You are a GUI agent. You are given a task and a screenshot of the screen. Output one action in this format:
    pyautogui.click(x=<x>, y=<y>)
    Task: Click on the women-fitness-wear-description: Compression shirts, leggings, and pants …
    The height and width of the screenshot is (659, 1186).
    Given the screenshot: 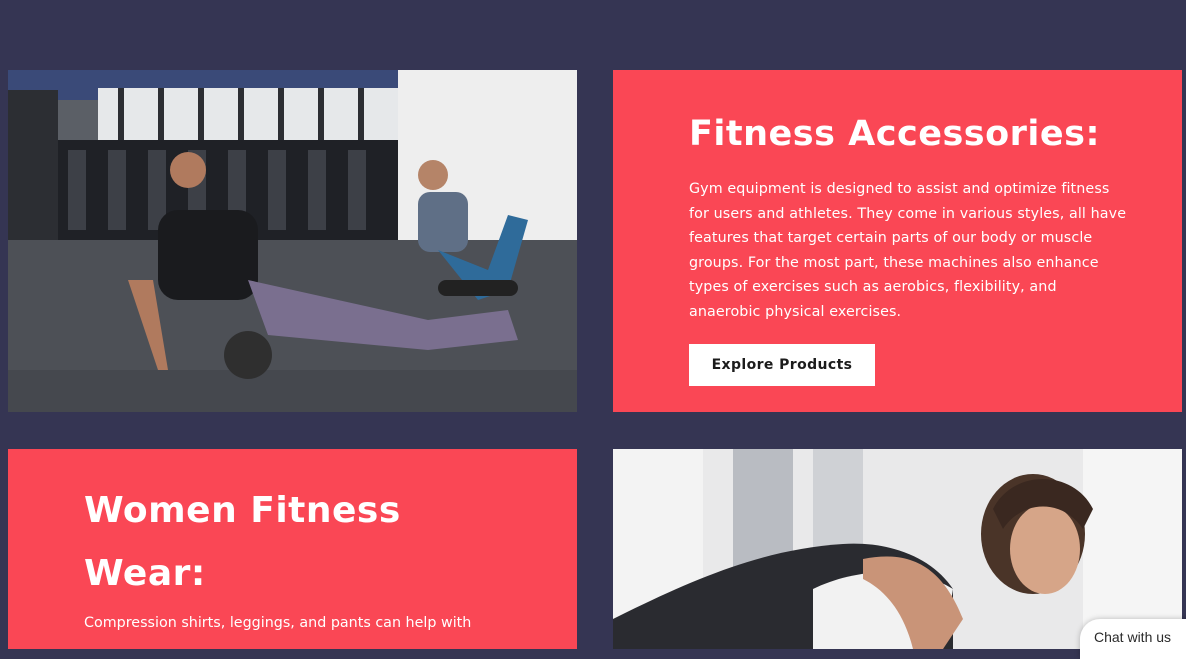 What is the action you would take?
    pyautogui.click(x=278, y=623)
    